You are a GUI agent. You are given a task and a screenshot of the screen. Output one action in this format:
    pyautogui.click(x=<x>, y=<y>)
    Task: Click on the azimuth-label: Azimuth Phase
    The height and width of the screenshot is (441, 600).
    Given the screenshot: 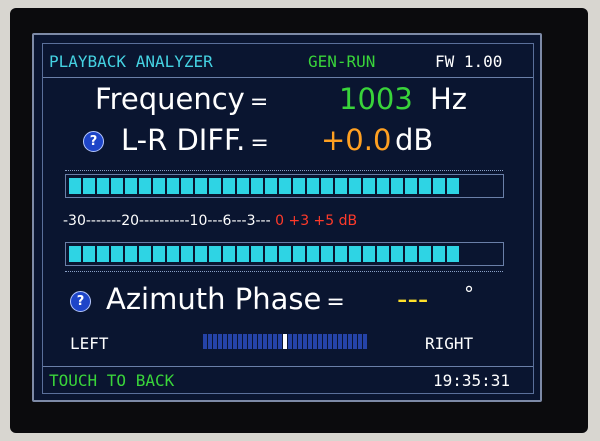 What is the action you would take?
    pyautogui.click(x=214, y=299)
    